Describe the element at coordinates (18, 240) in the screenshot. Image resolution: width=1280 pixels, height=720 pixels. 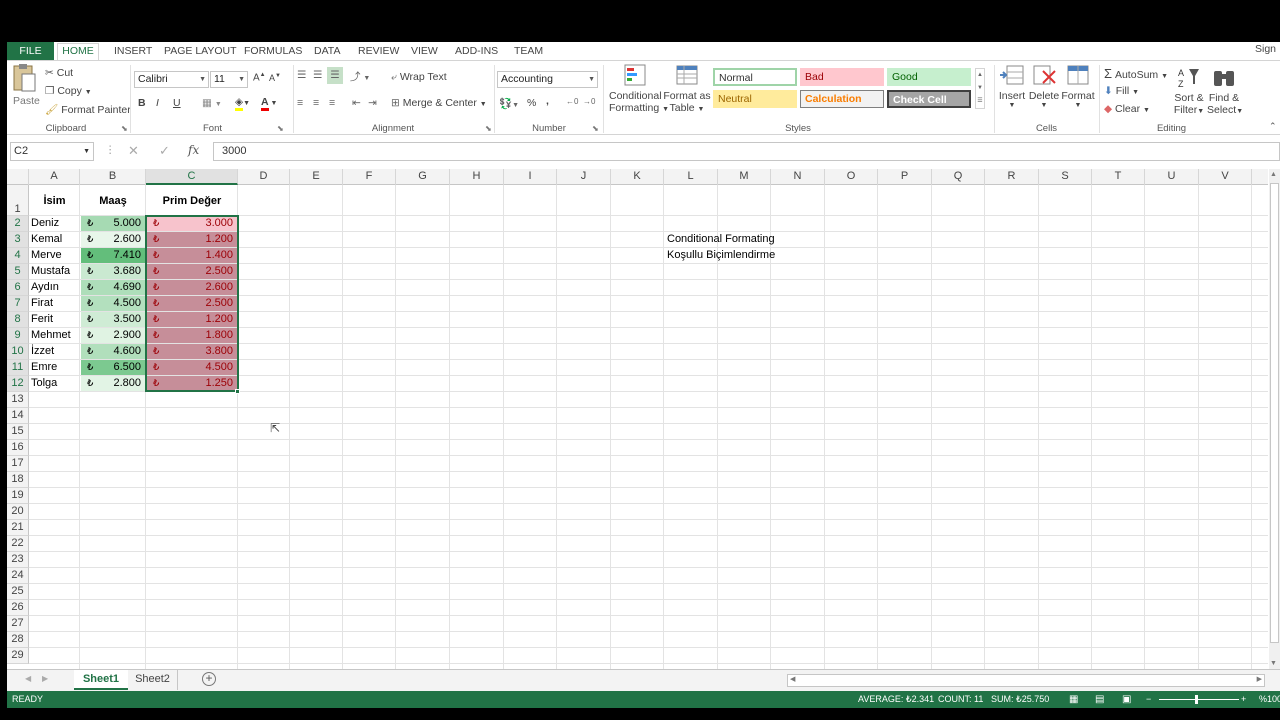
I see `row-header-3: 3` at that location.